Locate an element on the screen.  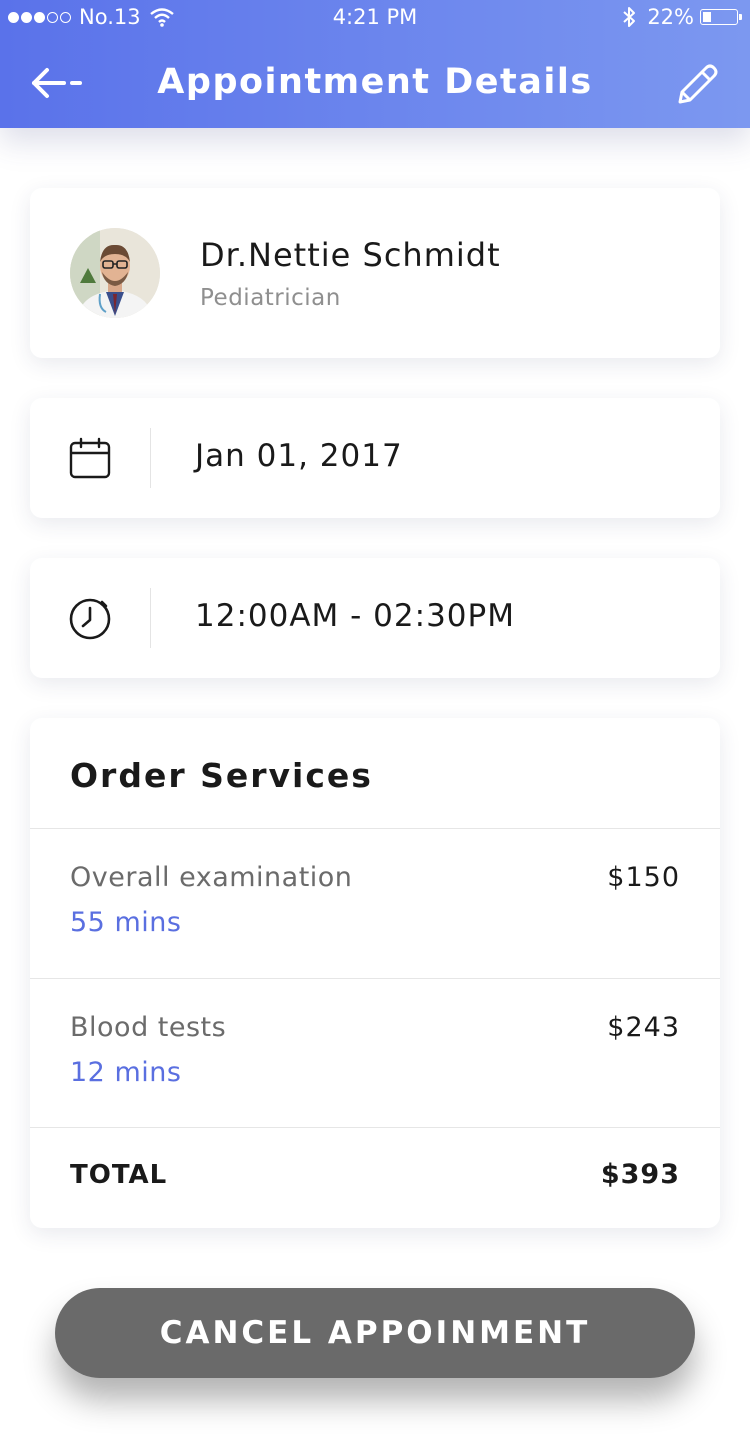
status-right: 22% is located at coordinates (681, 17).